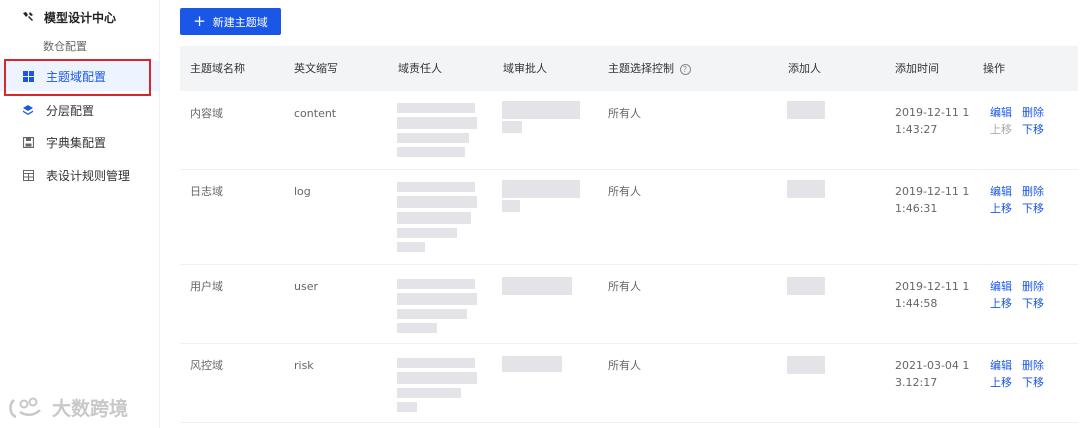 The height and width of the screenshot is (428, 1080). I want to click on cell-name: 内容域, so click(206, 113).